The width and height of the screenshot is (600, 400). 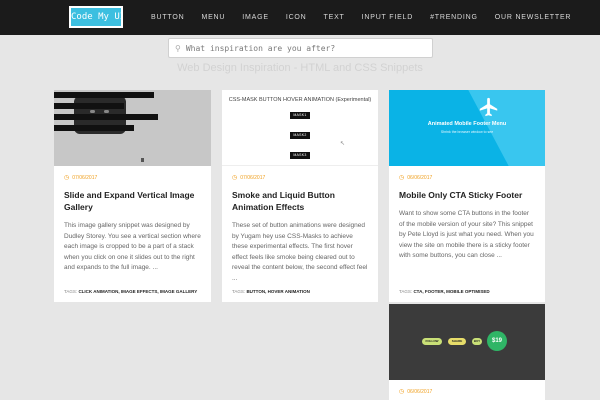 I want to click on nav-trending: #TRENDING, so click(x=454, y=17).